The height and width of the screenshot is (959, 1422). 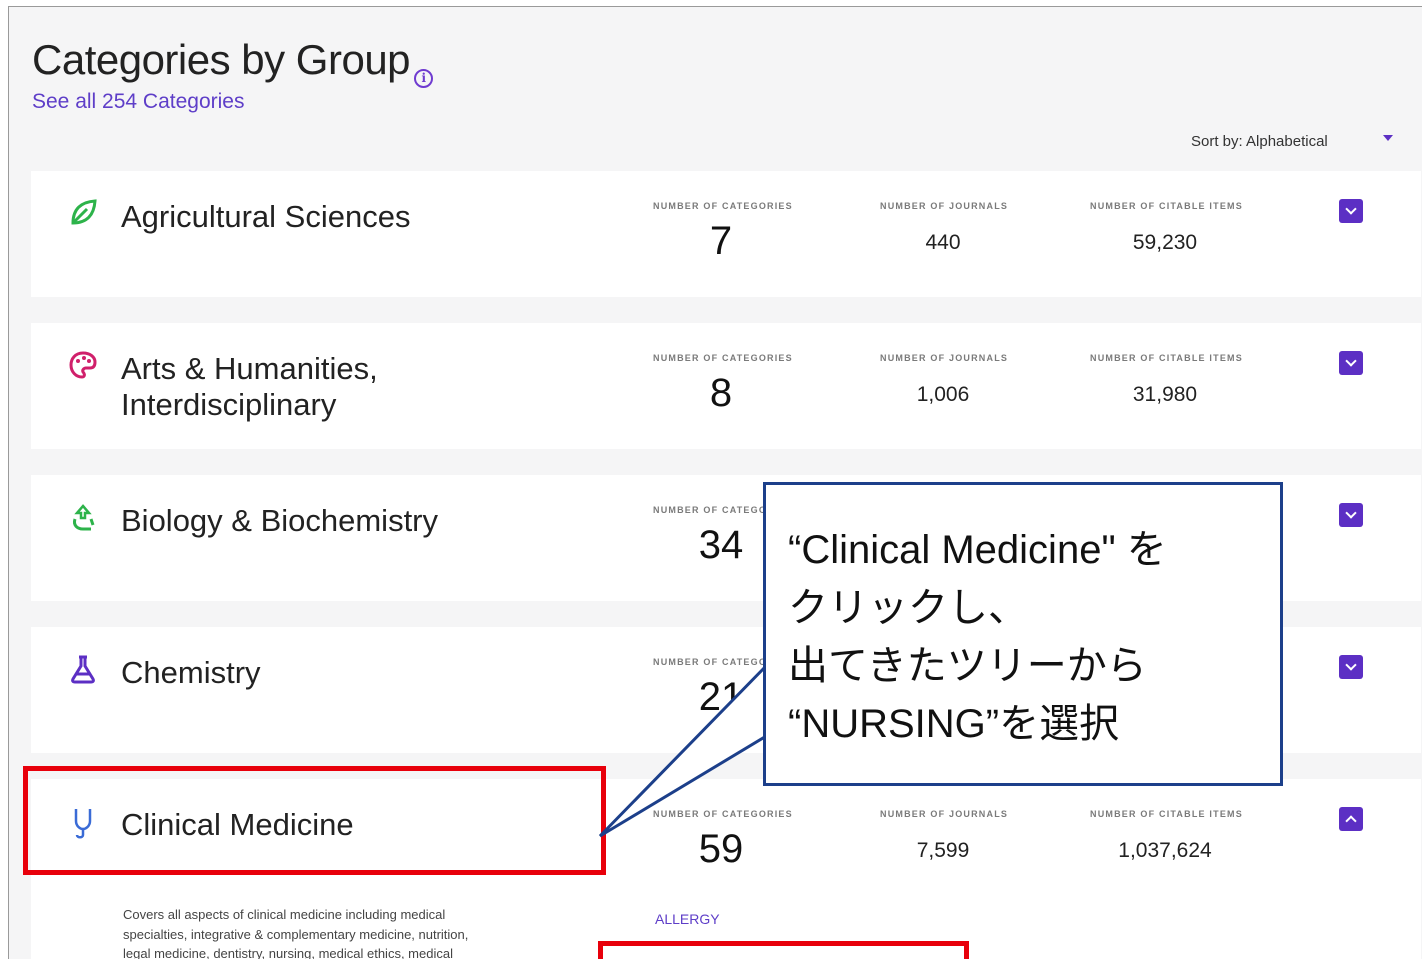 What do you see at coordinates (684, 749) in the screenshot?
I see `callout-tail` at bounding box center [684, 749].